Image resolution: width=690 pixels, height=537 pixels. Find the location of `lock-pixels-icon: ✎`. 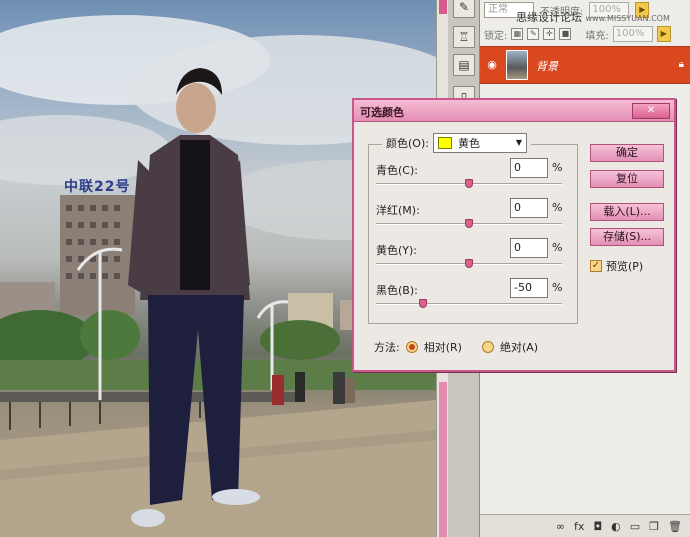

lock-pixels-icon: ✎ is located at coordinates (533, 34).